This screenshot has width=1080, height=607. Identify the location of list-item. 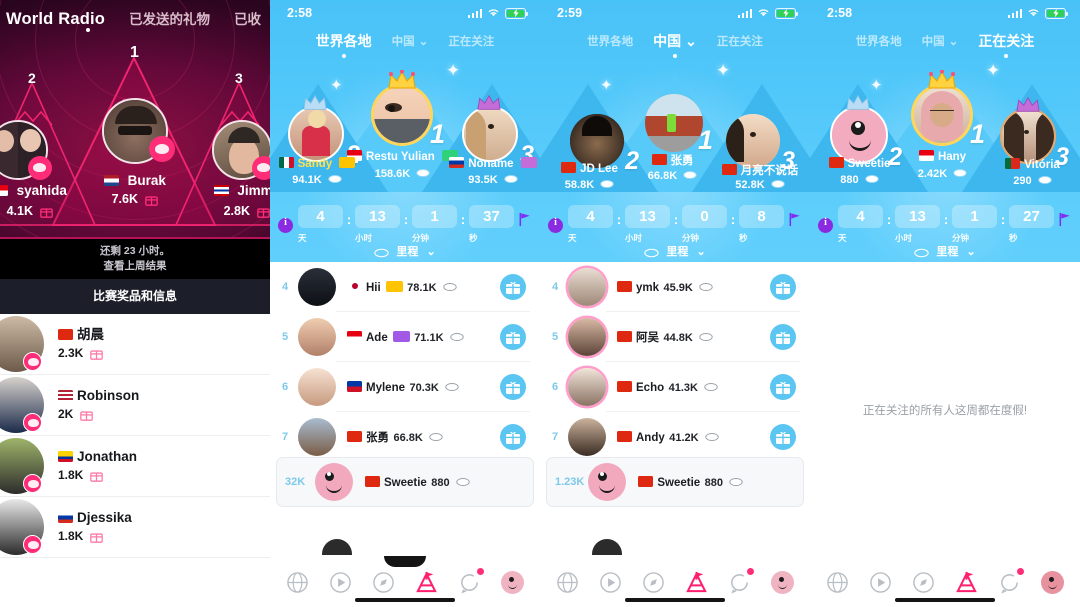
(135, 582).